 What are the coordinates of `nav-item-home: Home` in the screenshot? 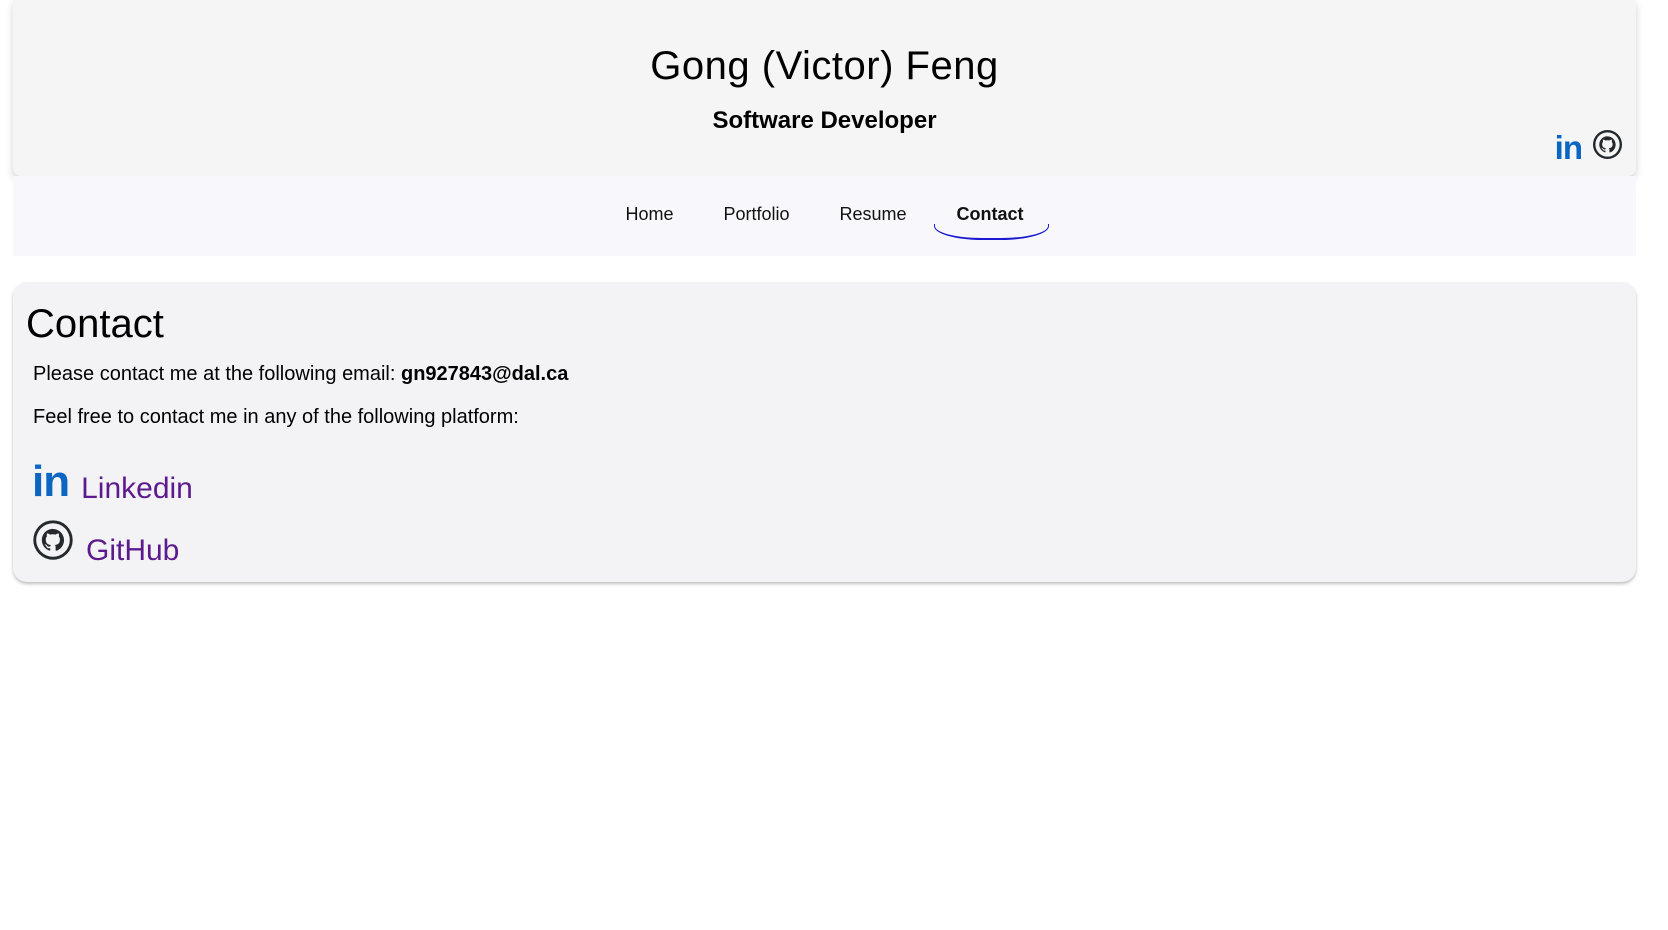 It's located at (649, 221).